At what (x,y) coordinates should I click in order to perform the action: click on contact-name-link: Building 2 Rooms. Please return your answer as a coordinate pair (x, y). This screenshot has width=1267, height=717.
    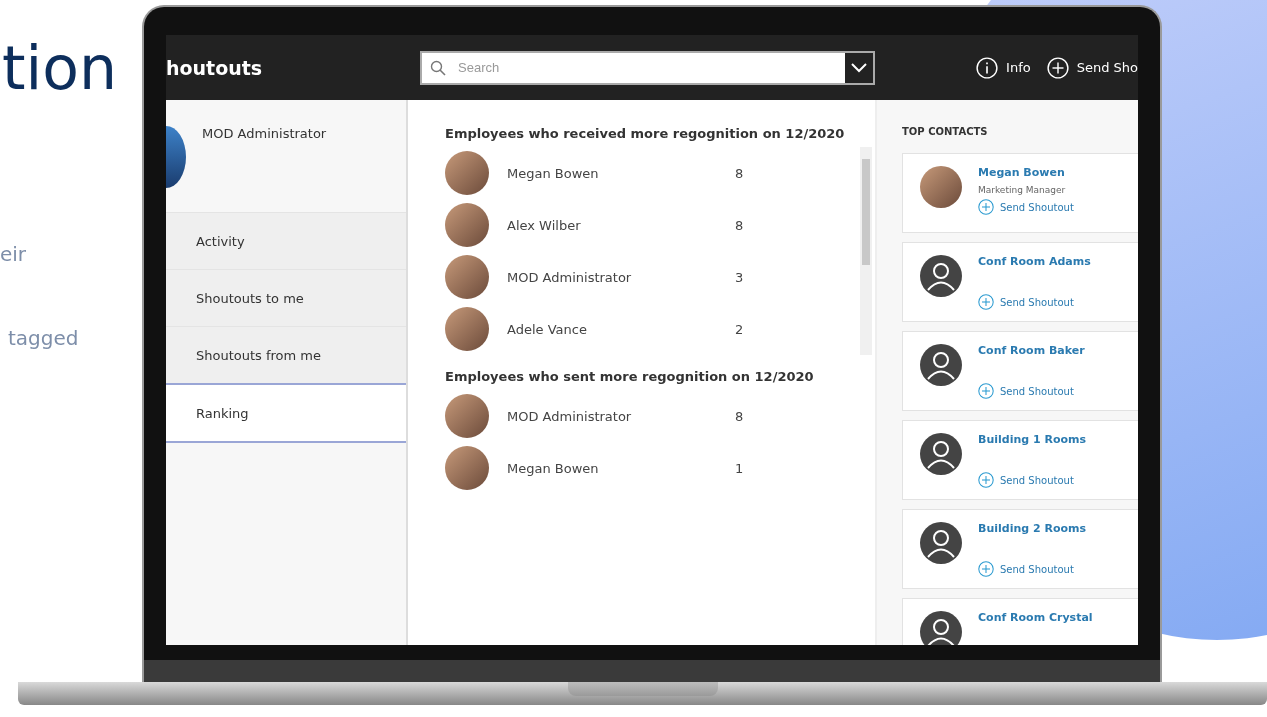
    Looking at the image, I should click on (1032, 528).